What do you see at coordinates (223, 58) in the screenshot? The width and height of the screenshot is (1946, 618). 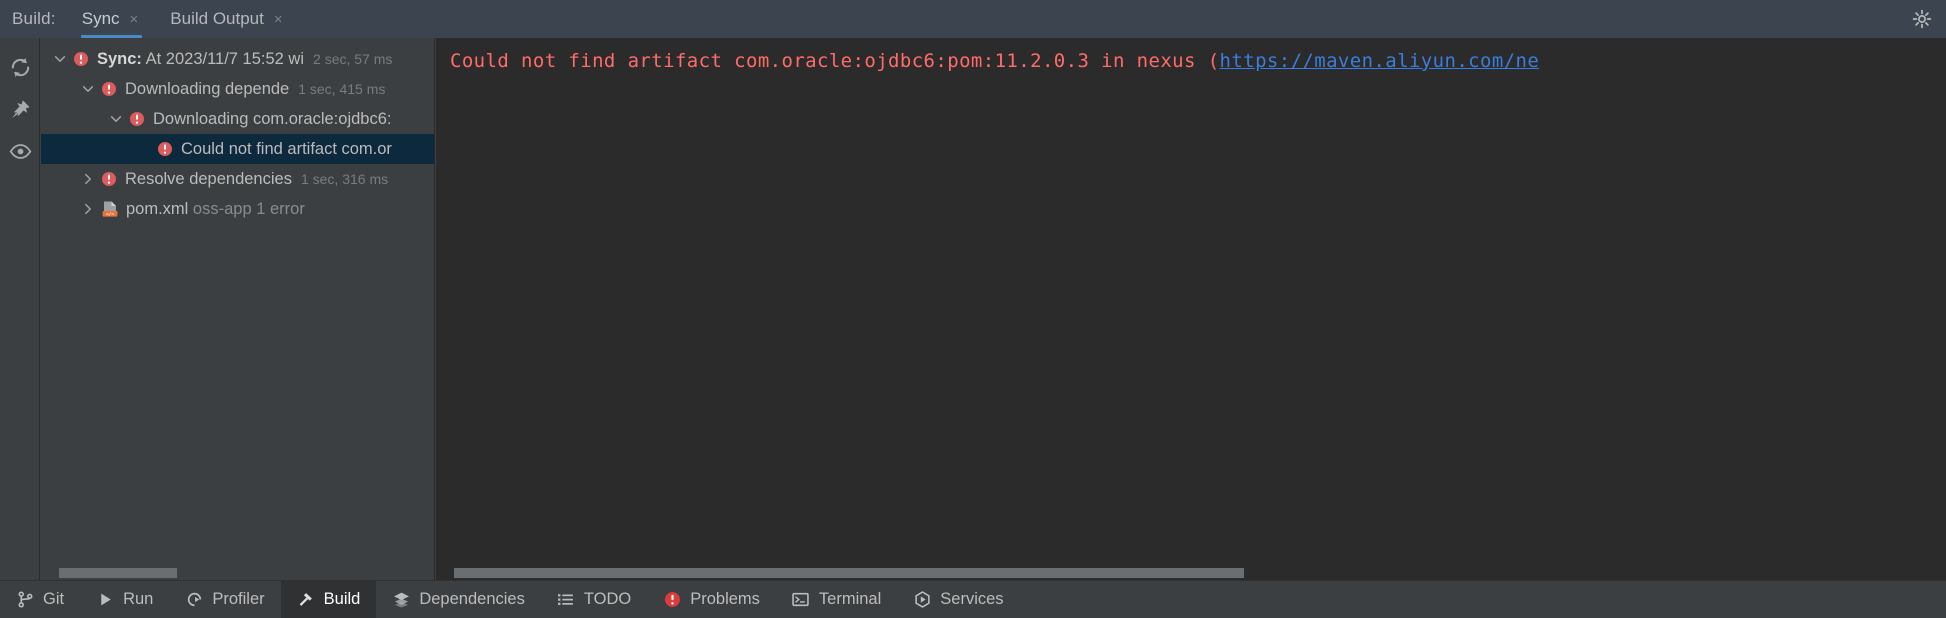 I see `tree-row-label-text: At 2023/11/7 15:52 wi` at bounding box center [223, 58].